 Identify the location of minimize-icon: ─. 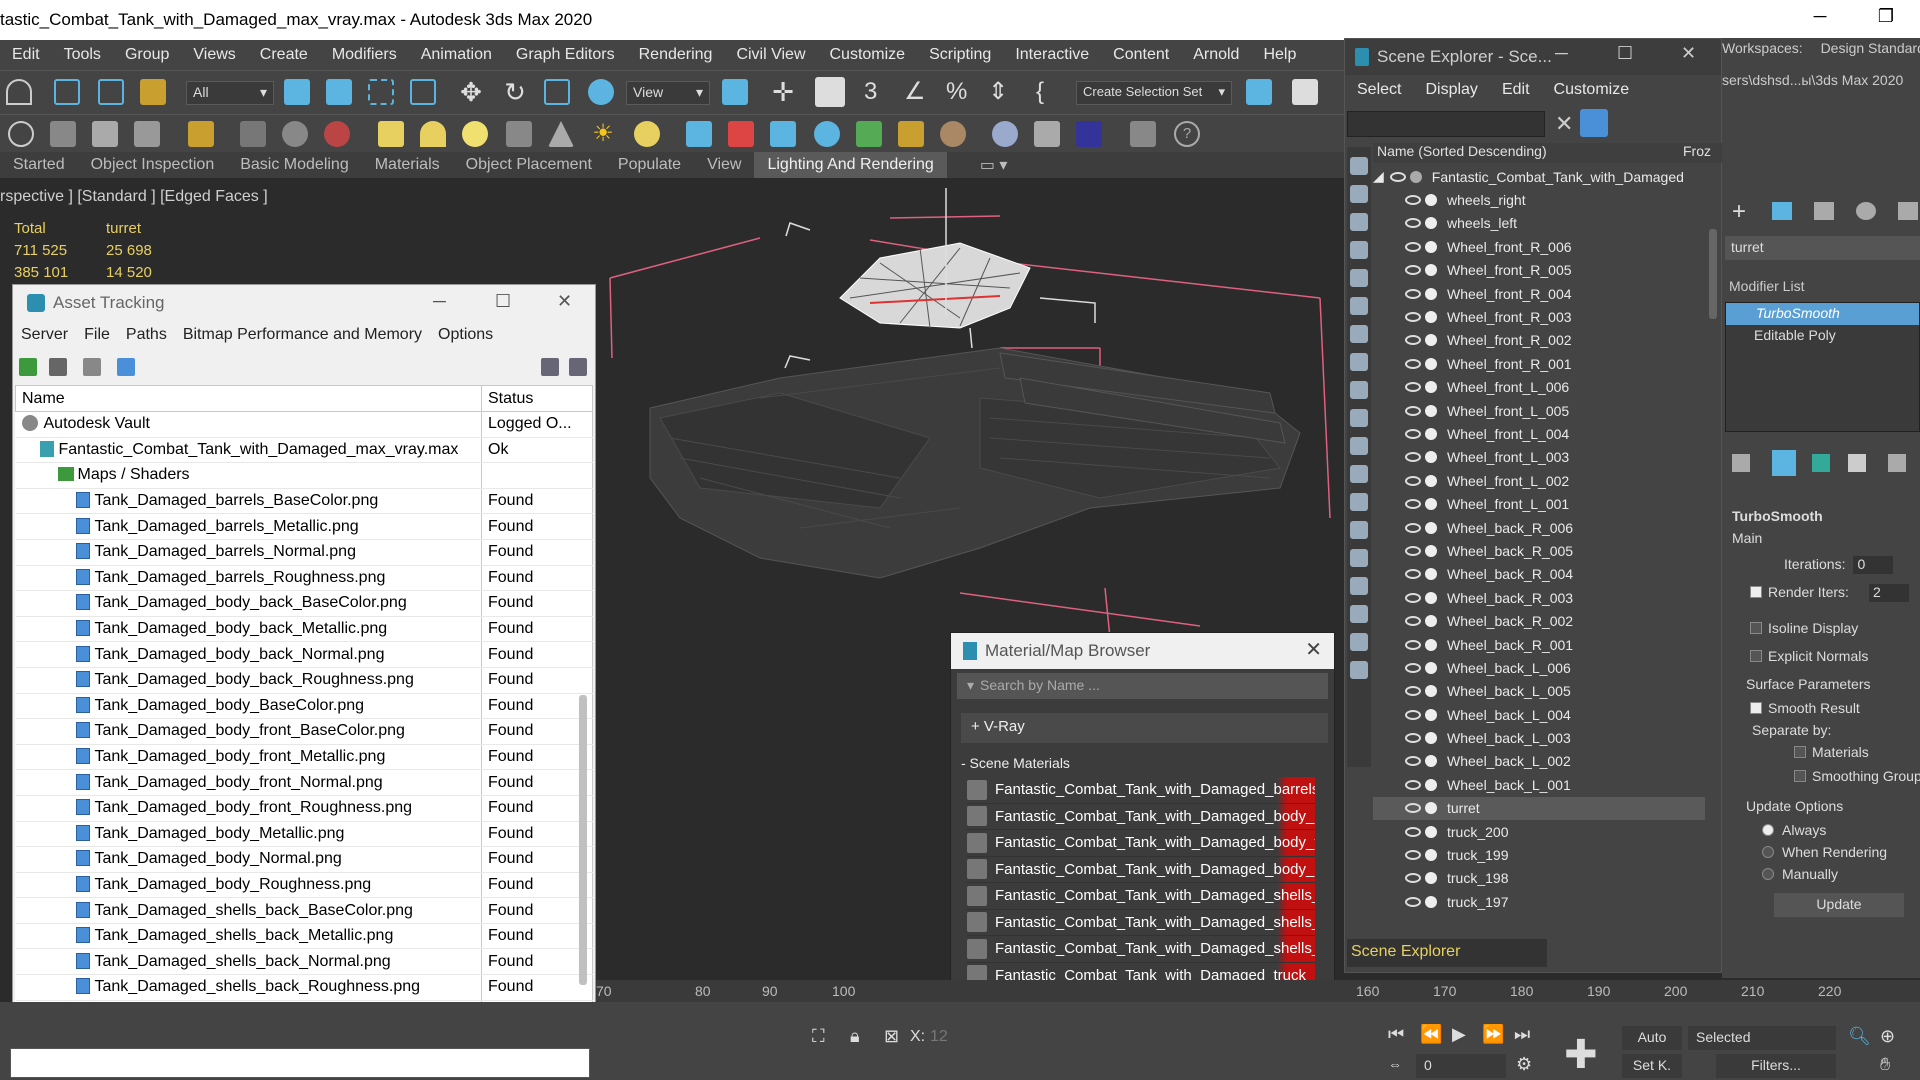
(439, 301).